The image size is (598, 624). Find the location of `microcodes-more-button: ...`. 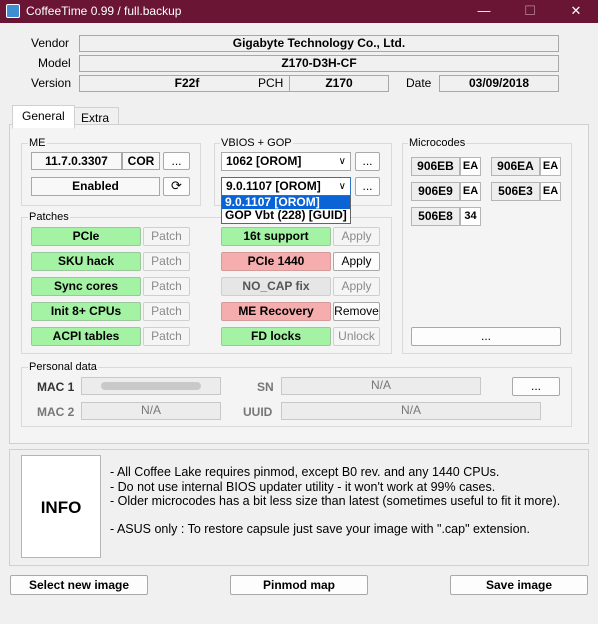

microcodes-more-button: ... is located at coordinates (486, 336).